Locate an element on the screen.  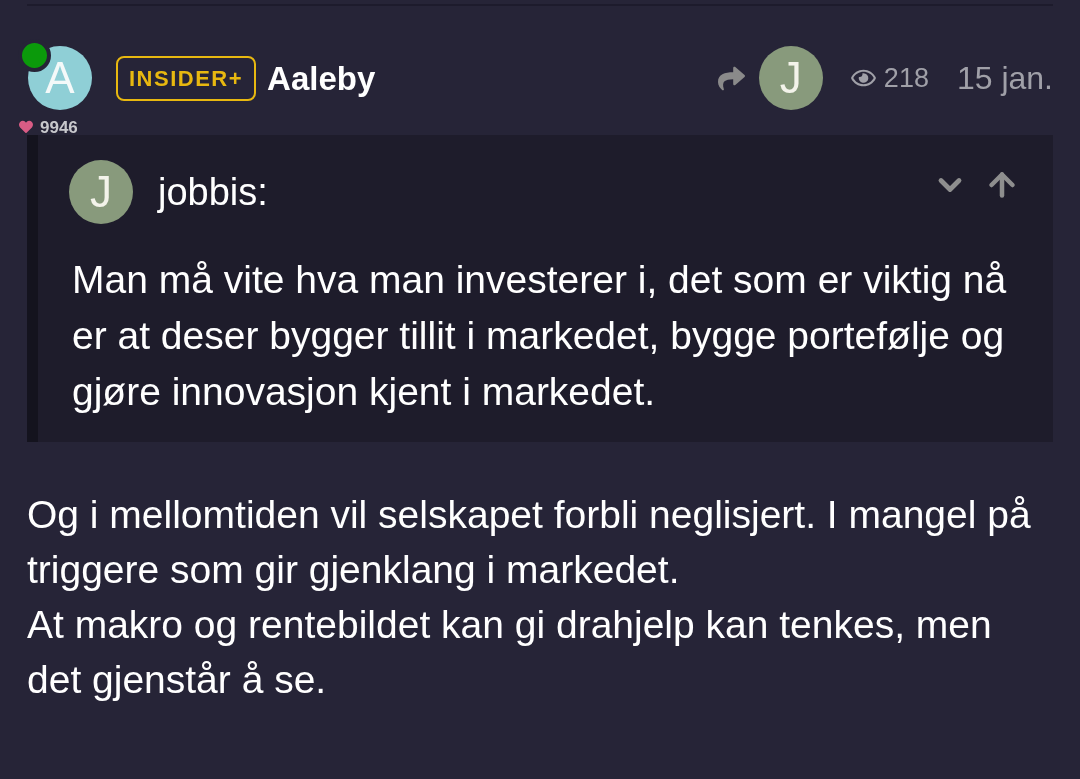
member-badge: INSIDER+ is located at coordinates (186, 78).